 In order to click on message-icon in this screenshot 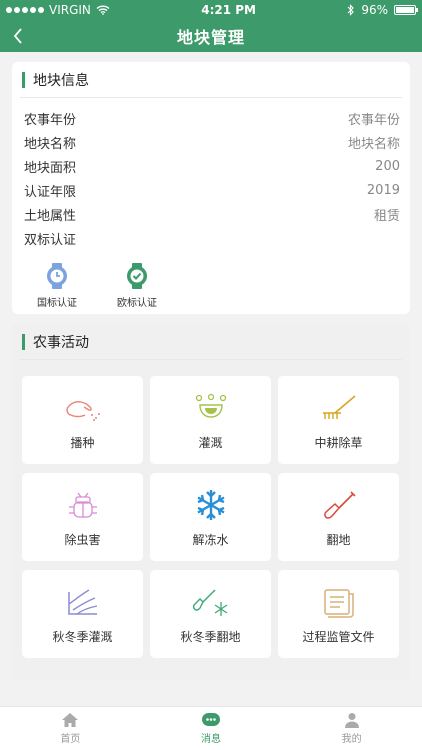, I will do `click(211, 719)`.